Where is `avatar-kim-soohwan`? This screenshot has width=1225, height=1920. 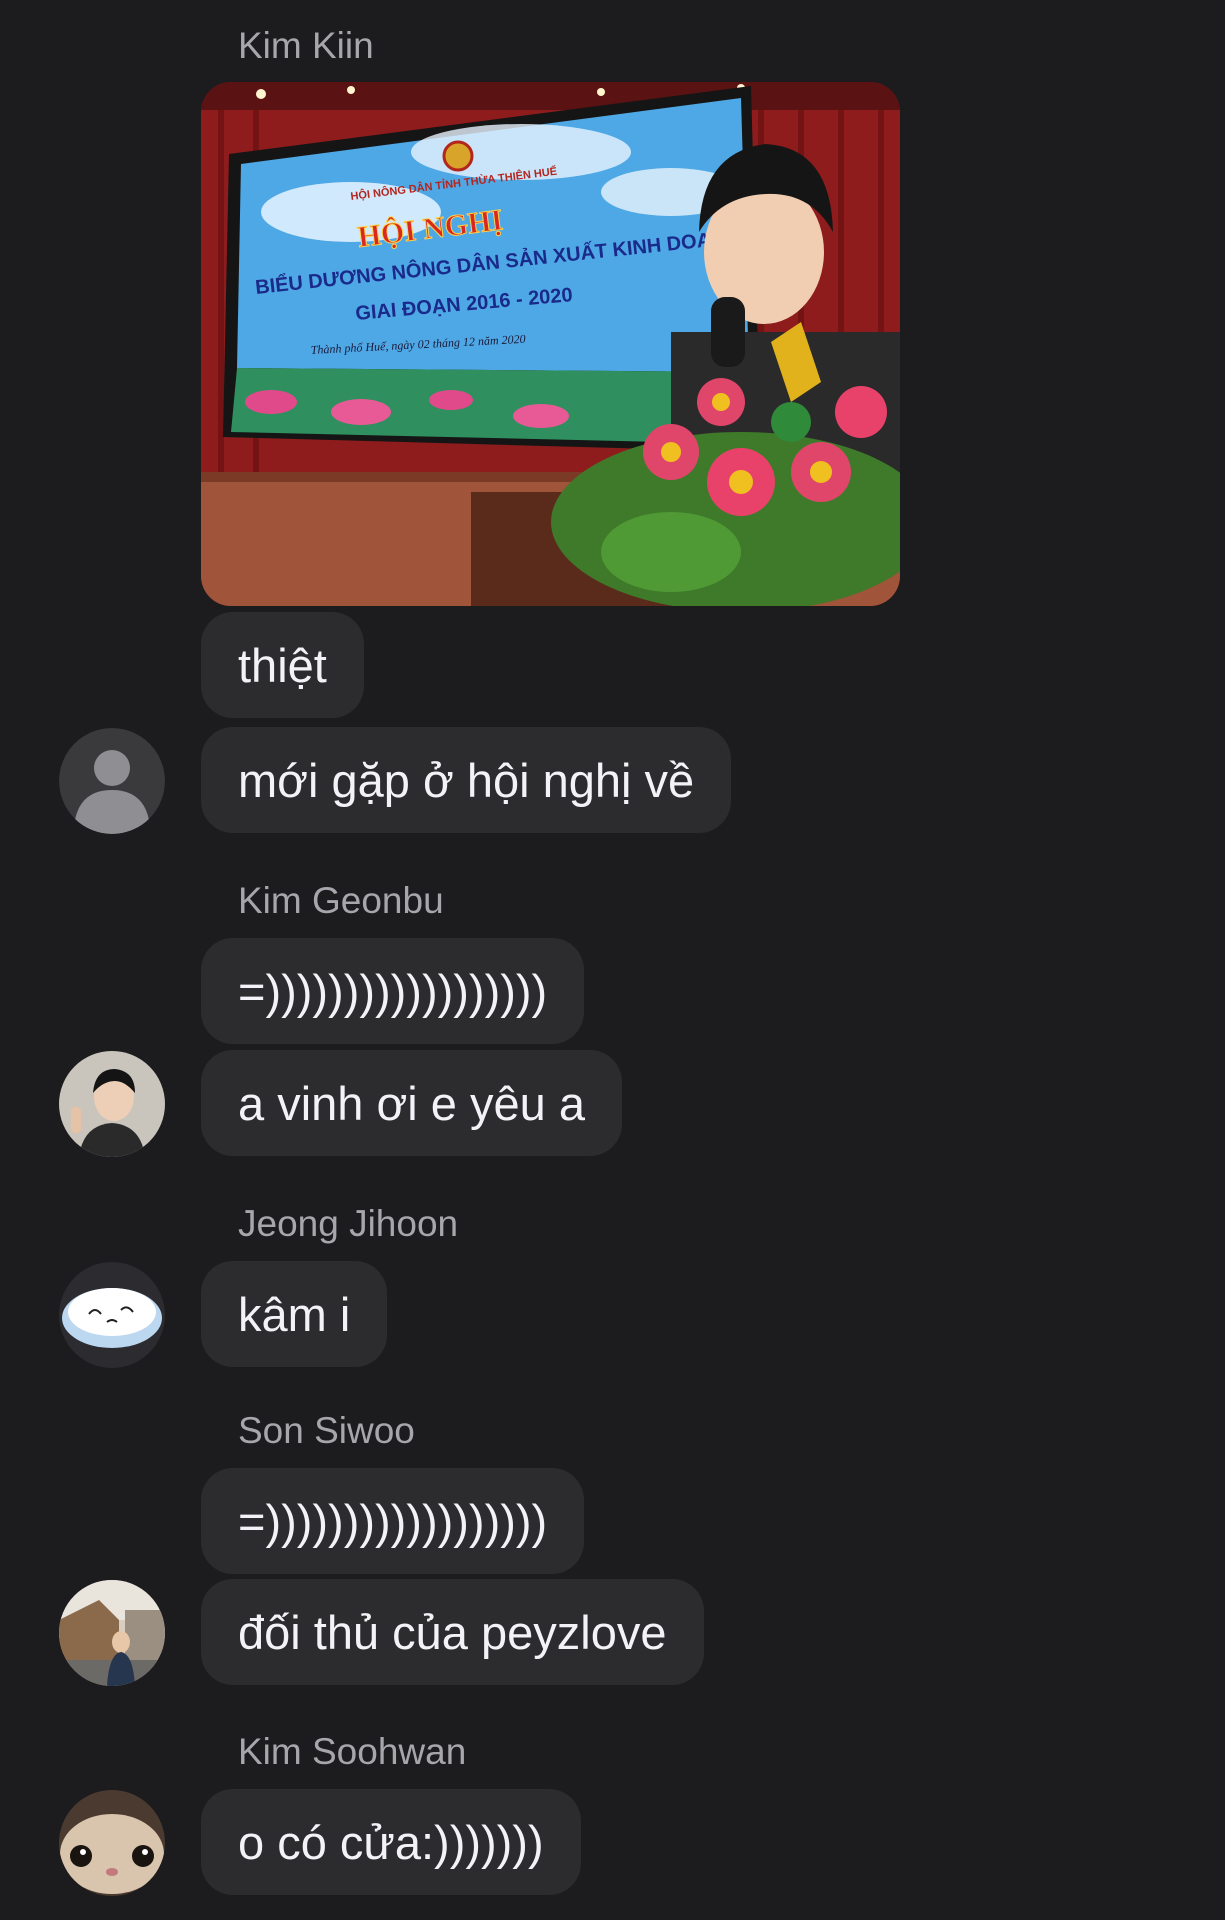 avatar-kim-soohwan is located at coordinates (112, 1843).